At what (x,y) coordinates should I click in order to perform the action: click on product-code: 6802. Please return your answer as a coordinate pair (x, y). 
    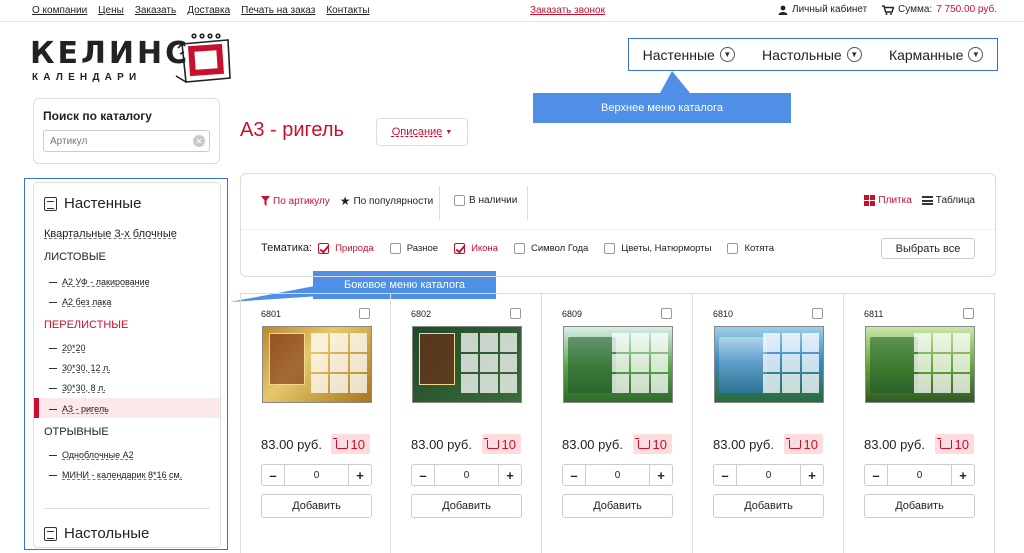
    Looking at the image, I should click on (421, 314).